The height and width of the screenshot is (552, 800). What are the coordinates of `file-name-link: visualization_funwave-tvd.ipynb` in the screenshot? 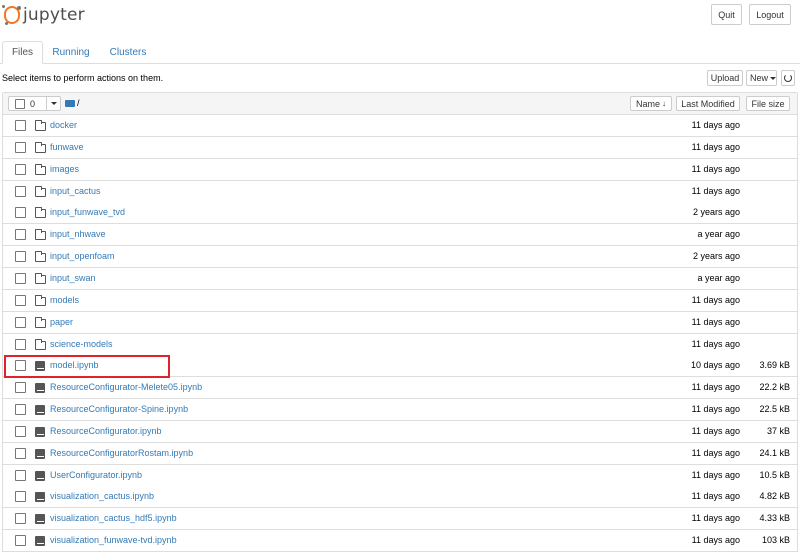 It's located at (113, 540).